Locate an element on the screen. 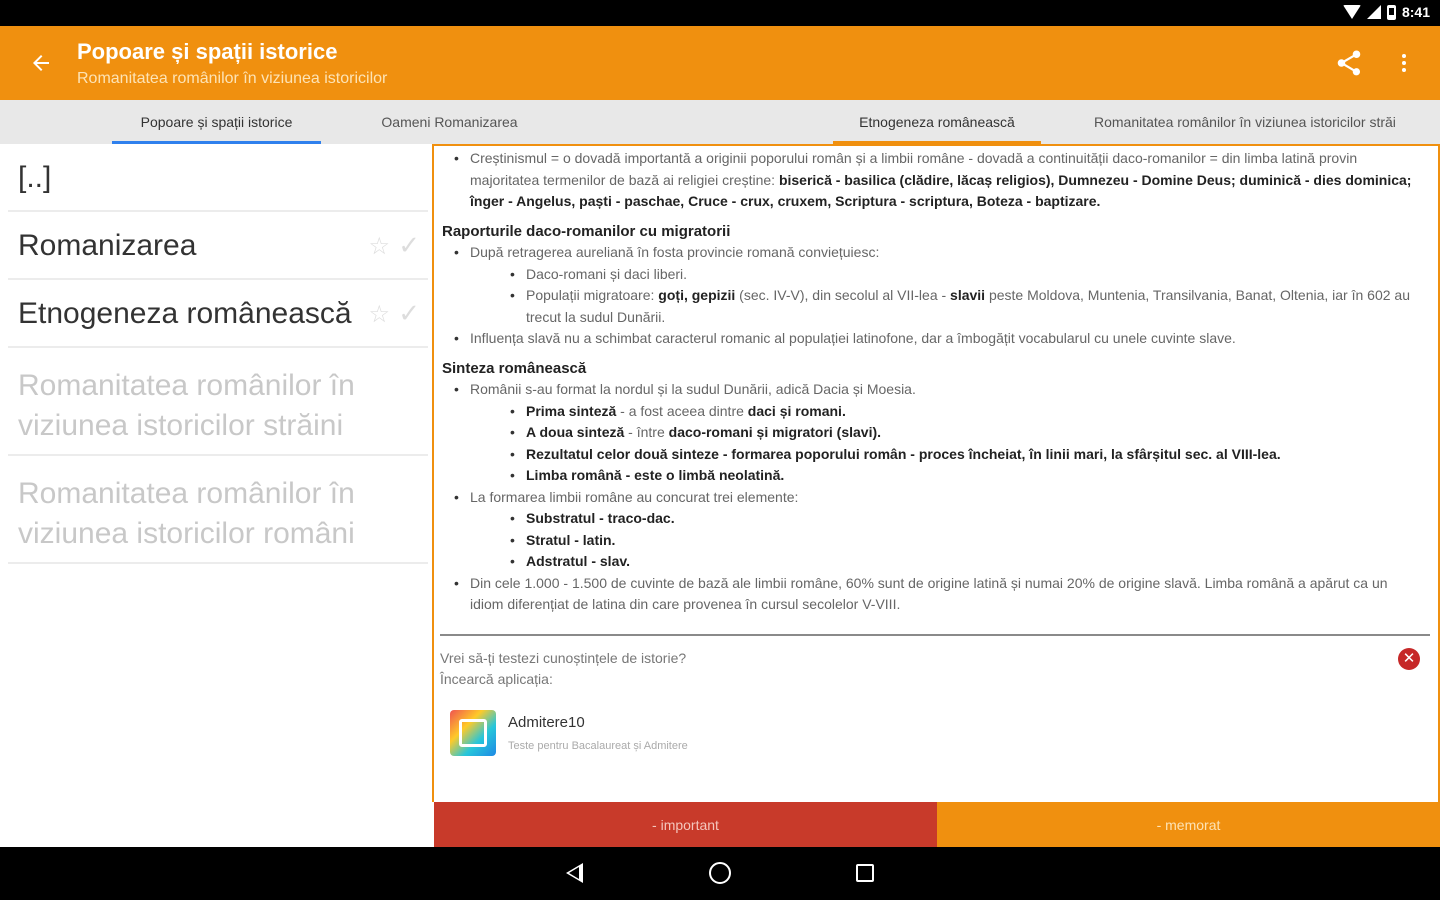 The image size is (1440, 900). bullet-item: Adstratul - slav. is located at coordinates (947, 562).